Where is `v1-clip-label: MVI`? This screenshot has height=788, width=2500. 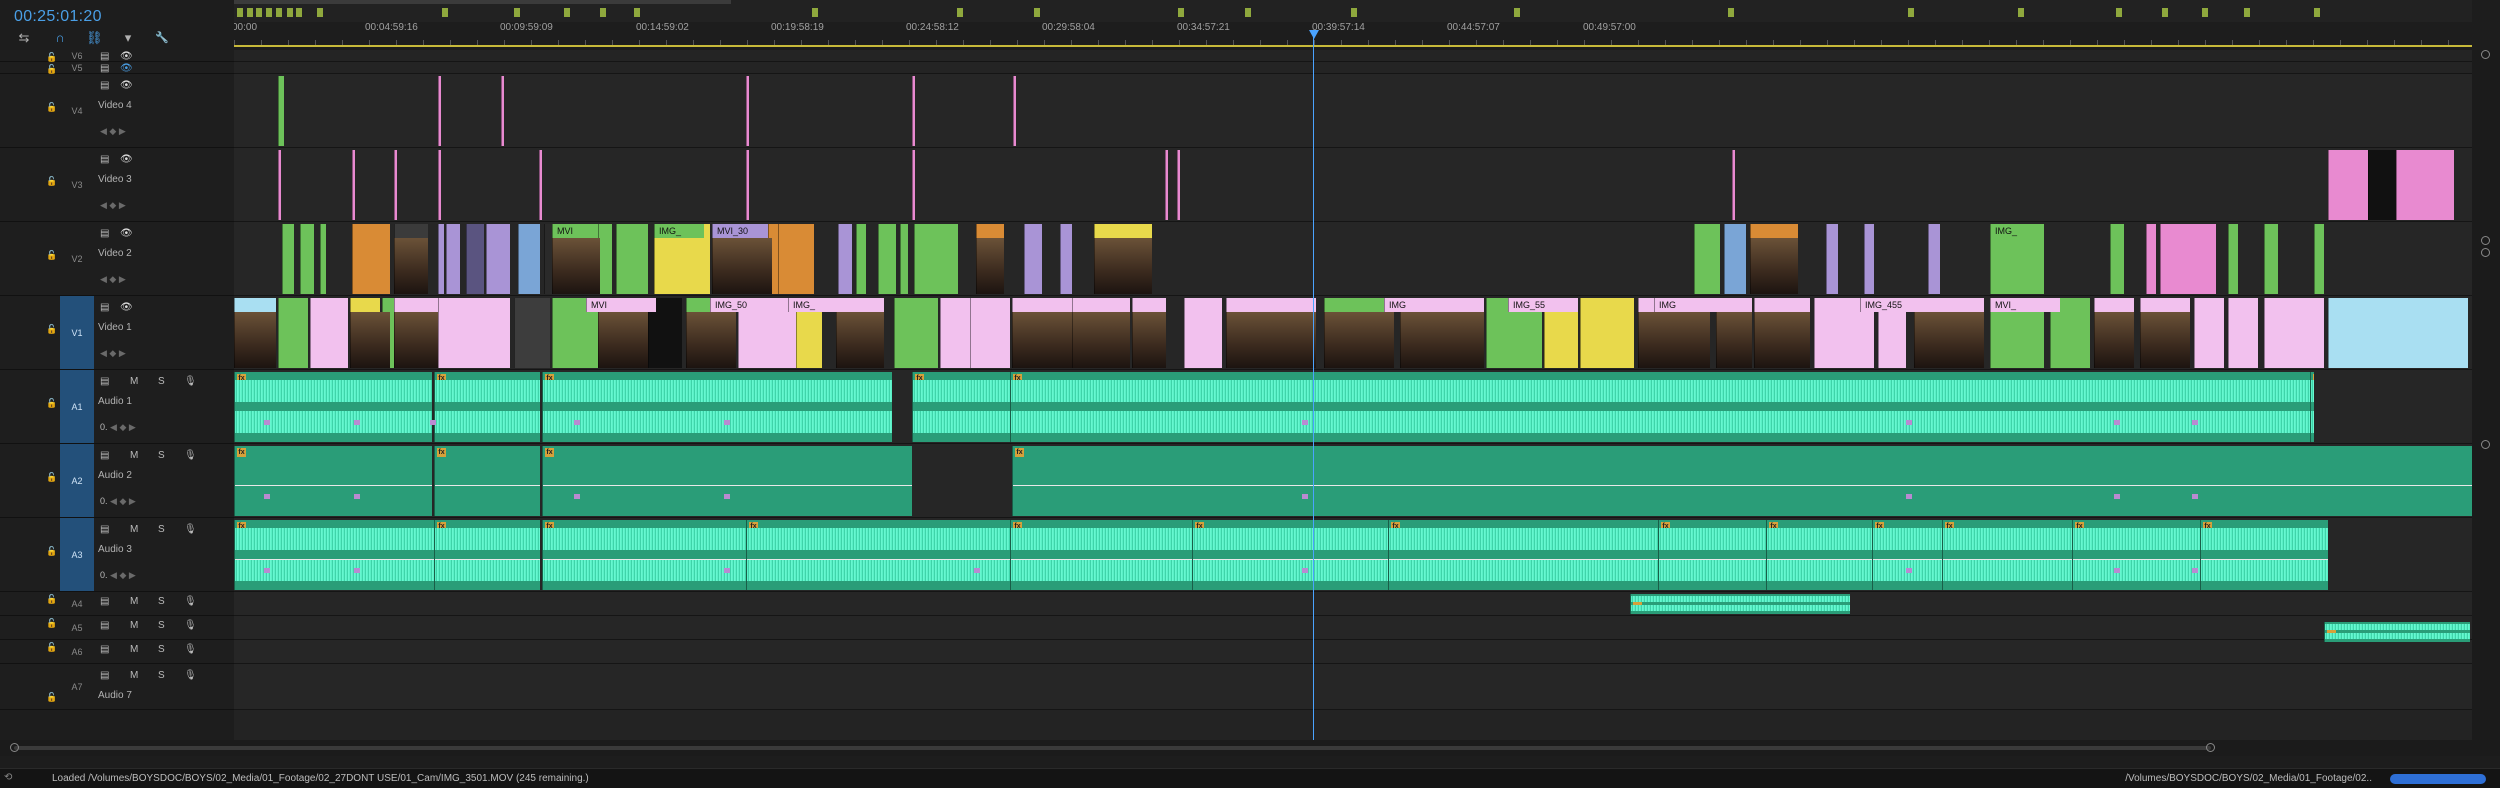 v1-clip-label: MVI is located at coordinates (621, 305).